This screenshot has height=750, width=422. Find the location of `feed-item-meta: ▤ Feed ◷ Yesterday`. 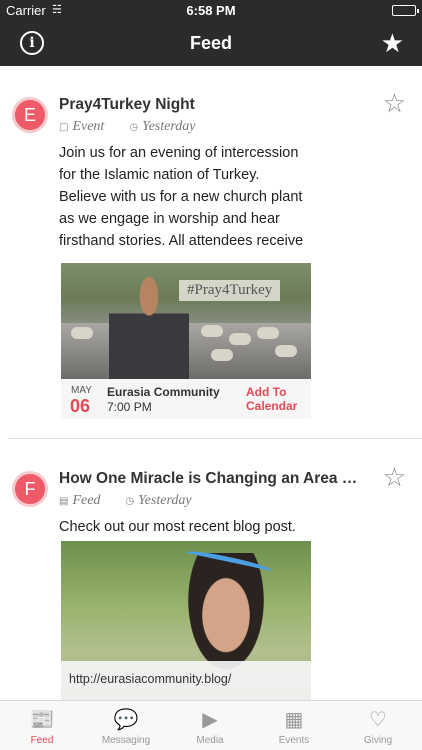

feed-item-meta: ▤ Feed ◷ Yesterday is located at coordinates (125, 501).